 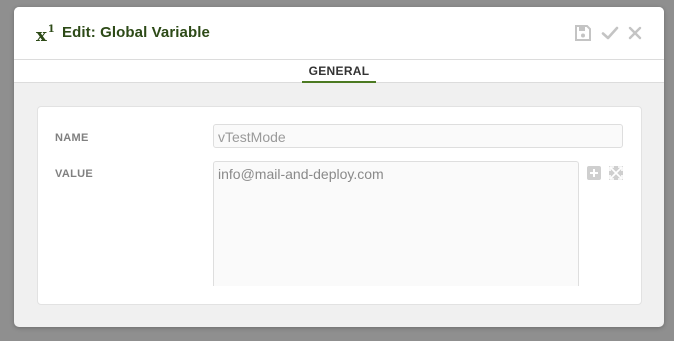 I want to click on dialog-title: Edit: Global Variable, so click(x=136, y=32).